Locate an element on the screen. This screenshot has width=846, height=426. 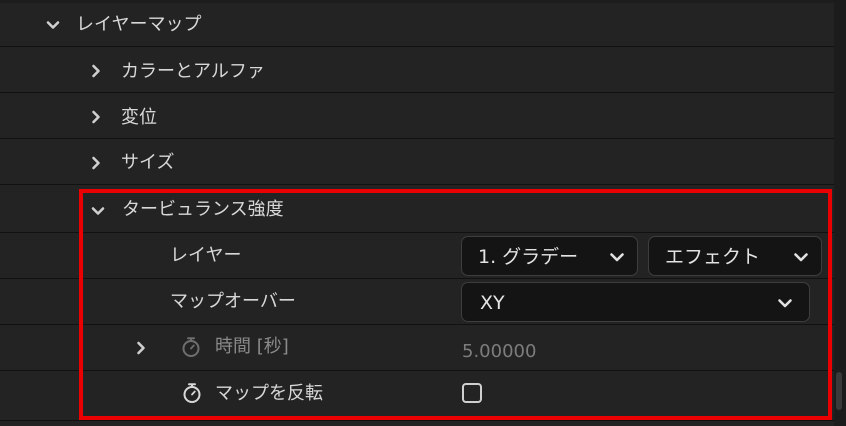
layer-type-value: エフェクト is located at coordinates (713, 257).